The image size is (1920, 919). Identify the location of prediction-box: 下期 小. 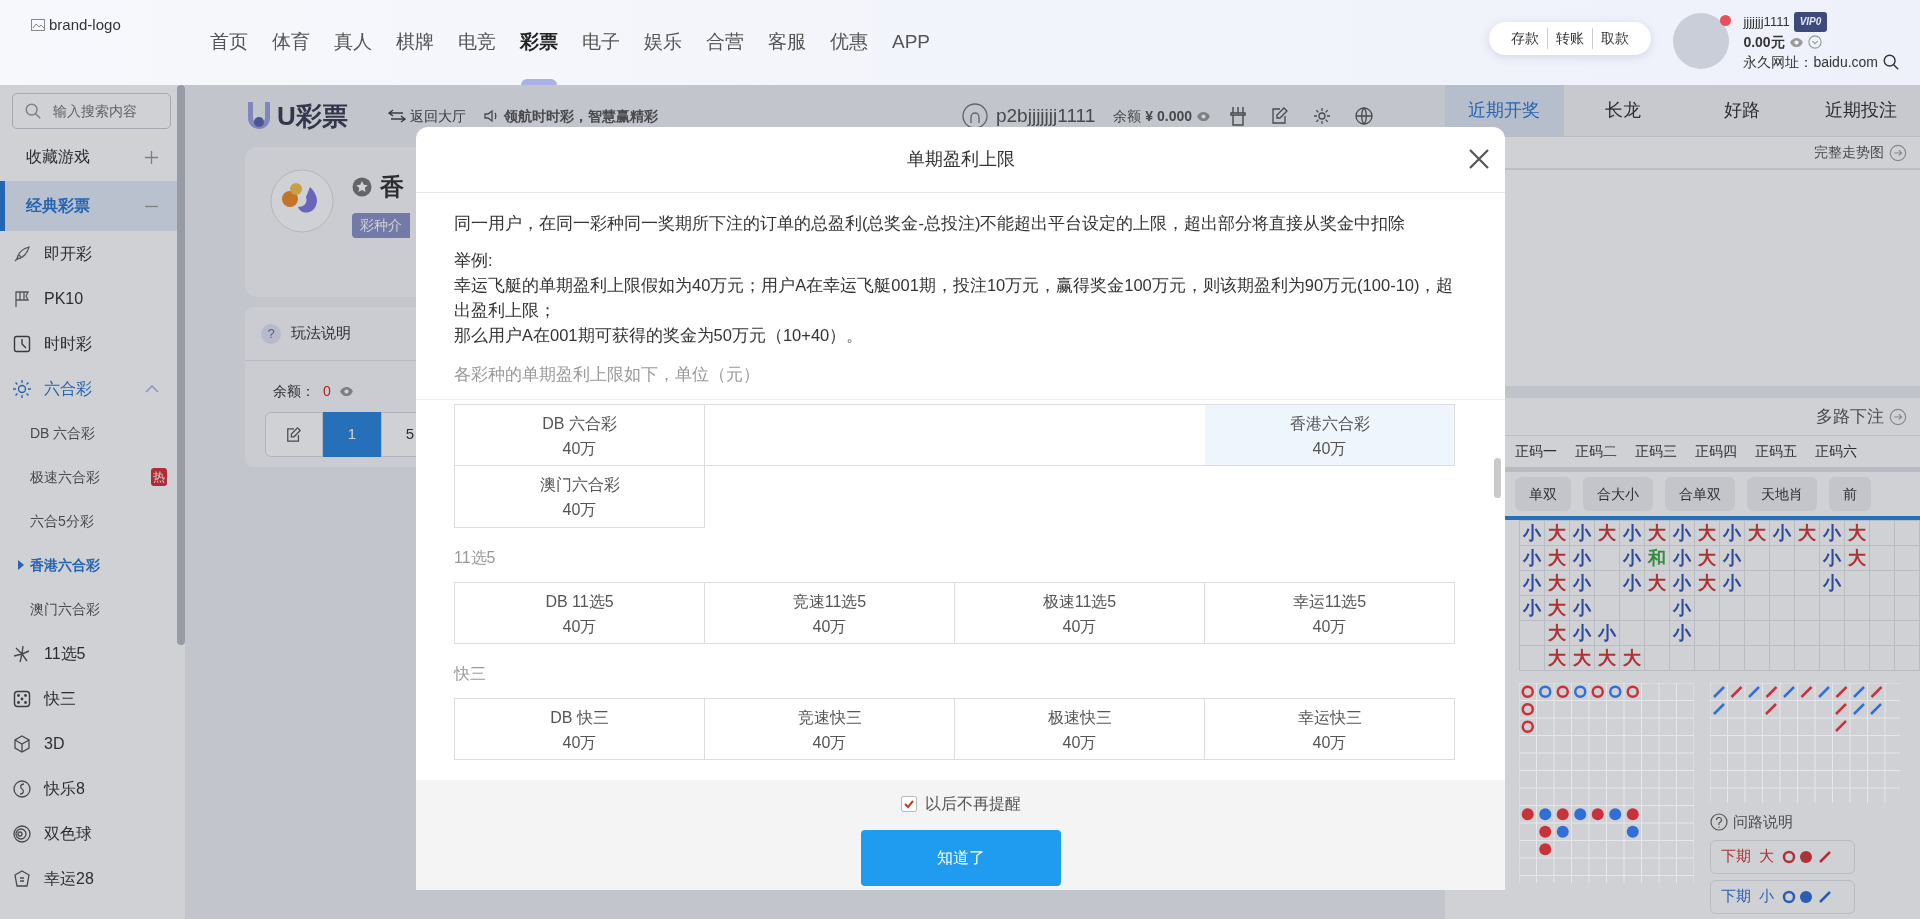
(1782, 896).